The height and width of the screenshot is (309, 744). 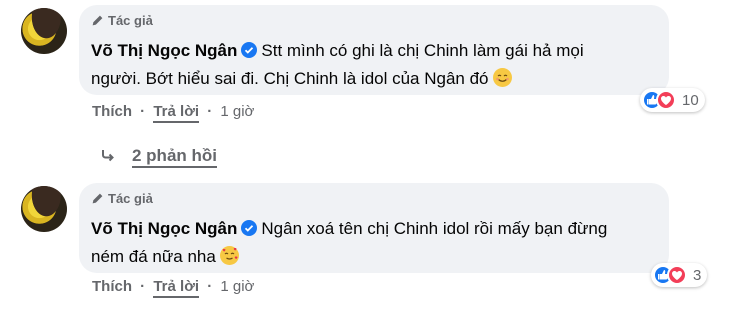 What do you see at coordinates (502, 77) in the screenshot?
I see `smile-emoji-icon` at bounding box center [502, 77].